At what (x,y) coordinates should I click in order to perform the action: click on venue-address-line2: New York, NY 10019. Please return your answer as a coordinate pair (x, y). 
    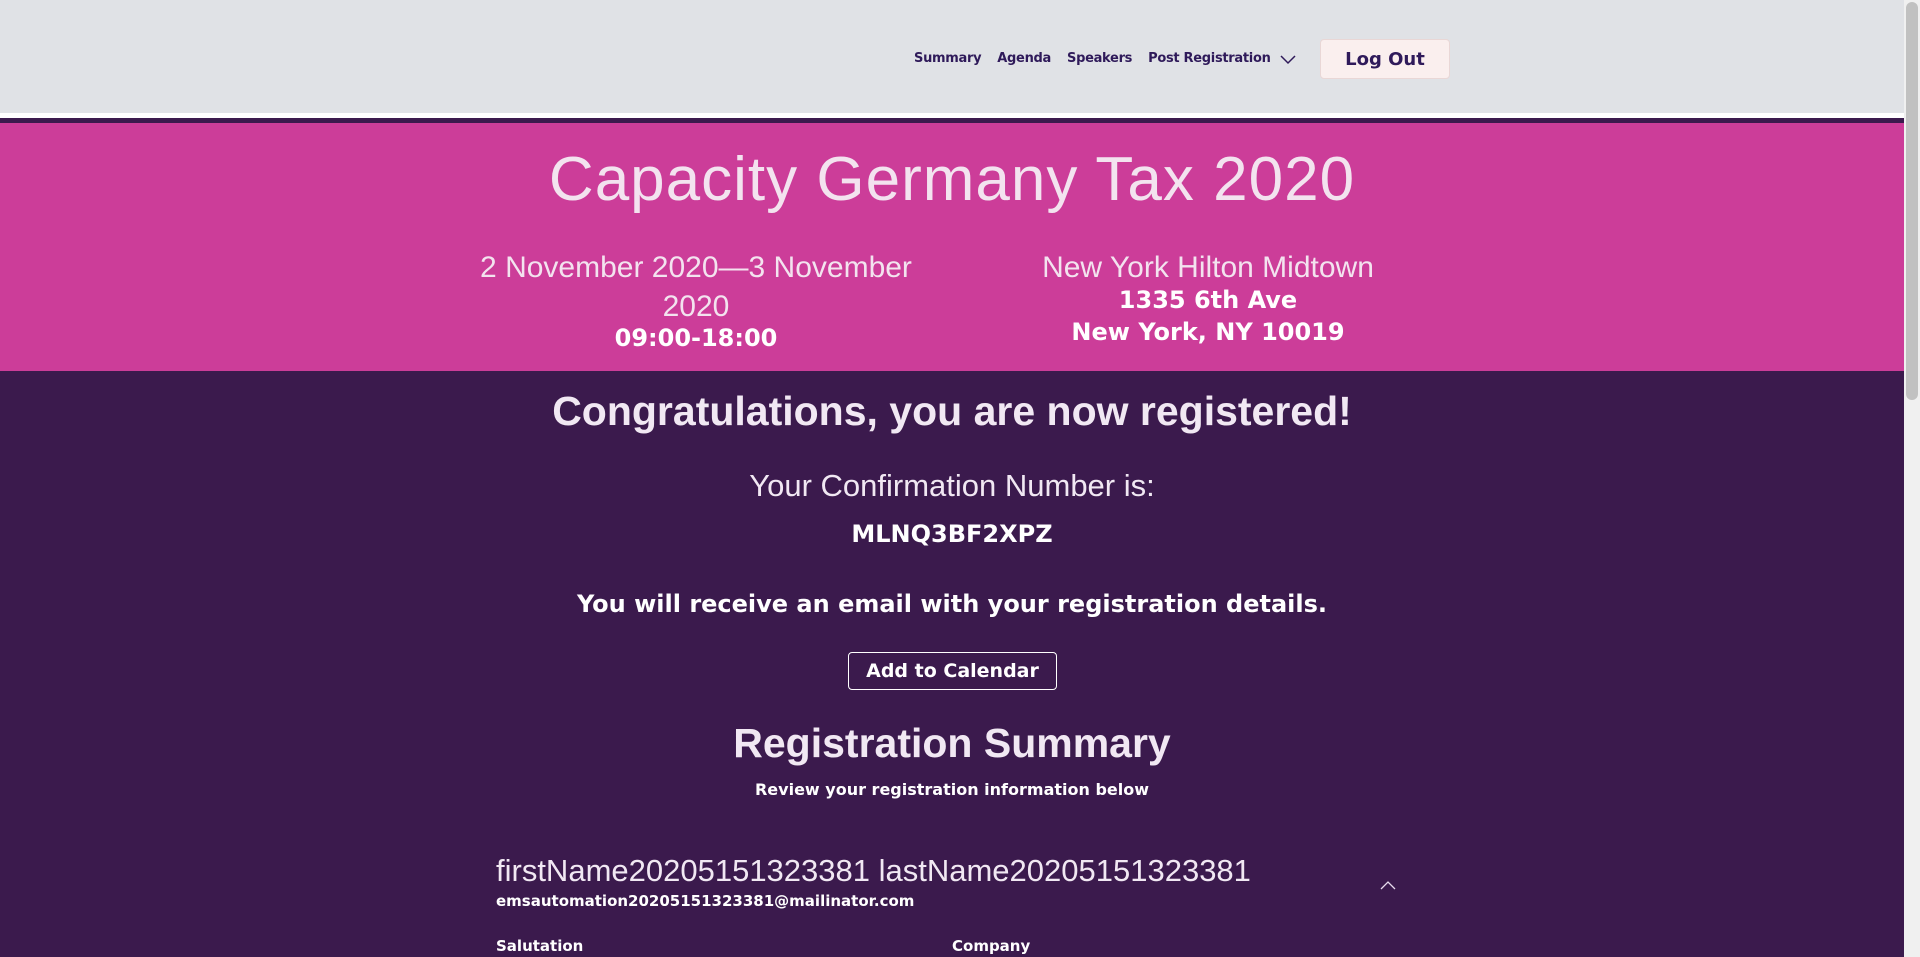
    Looking at the image, I should click on (1208, 332).